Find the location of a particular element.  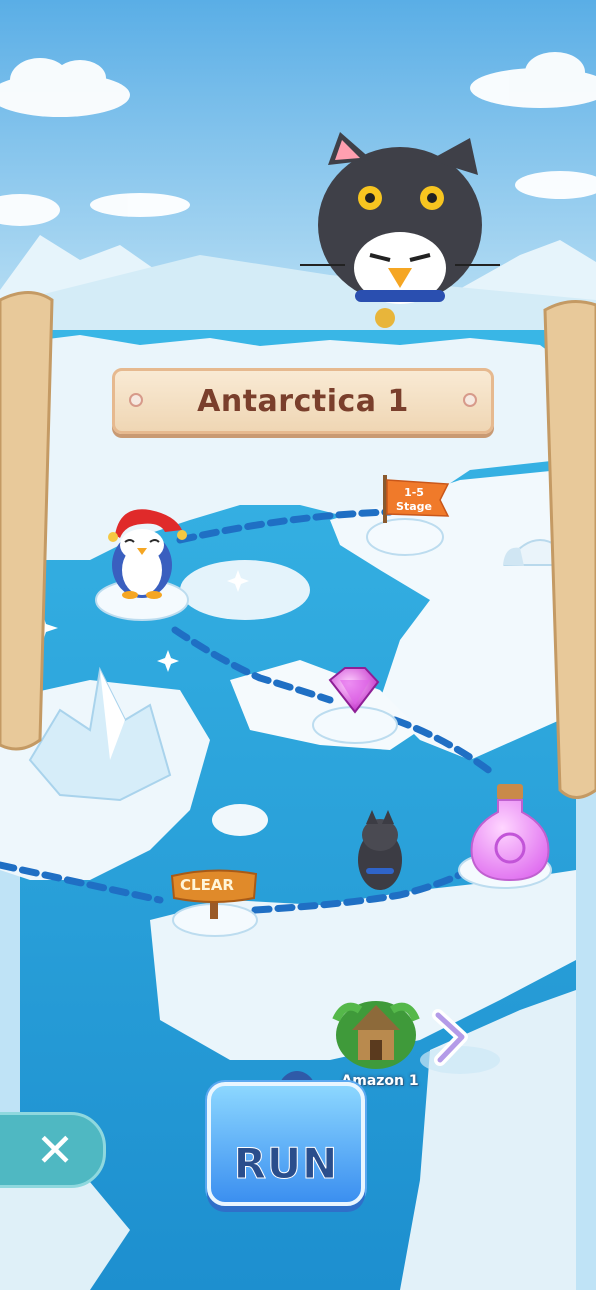

run-button-label: RUN is located at coordinates (286, 1164).